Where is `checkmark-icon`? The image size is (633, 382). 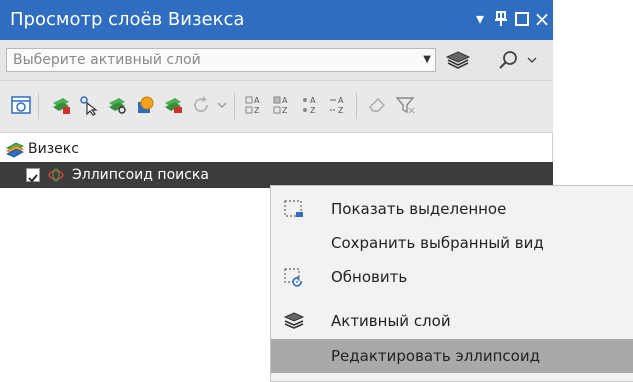 checkmark-icon is located at coordinates (33, 178).